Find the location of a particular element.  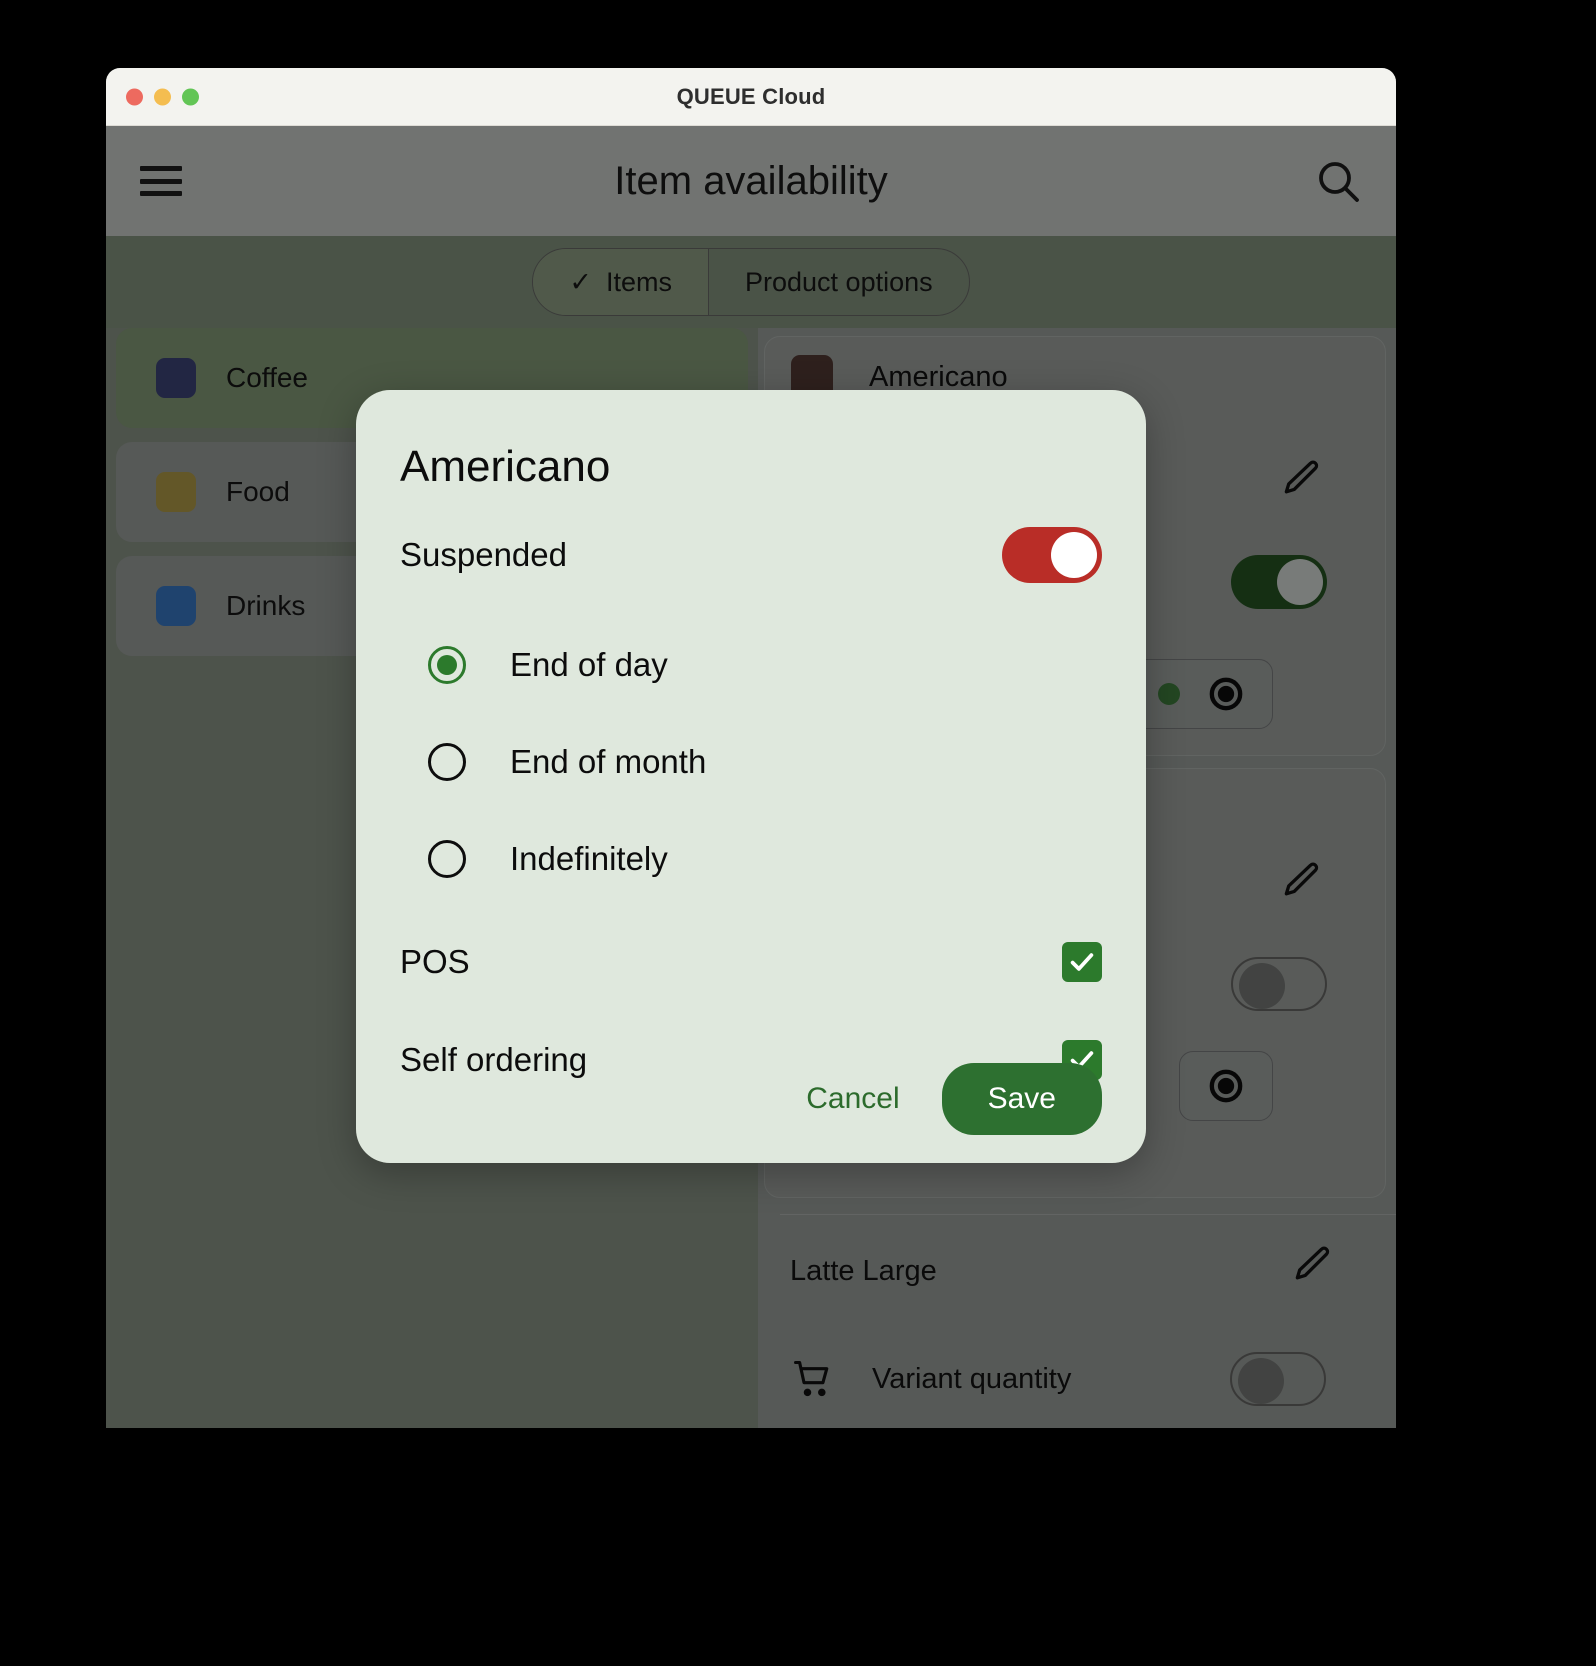

channel-label: Self ordering is located at coordinates (494, 1059).